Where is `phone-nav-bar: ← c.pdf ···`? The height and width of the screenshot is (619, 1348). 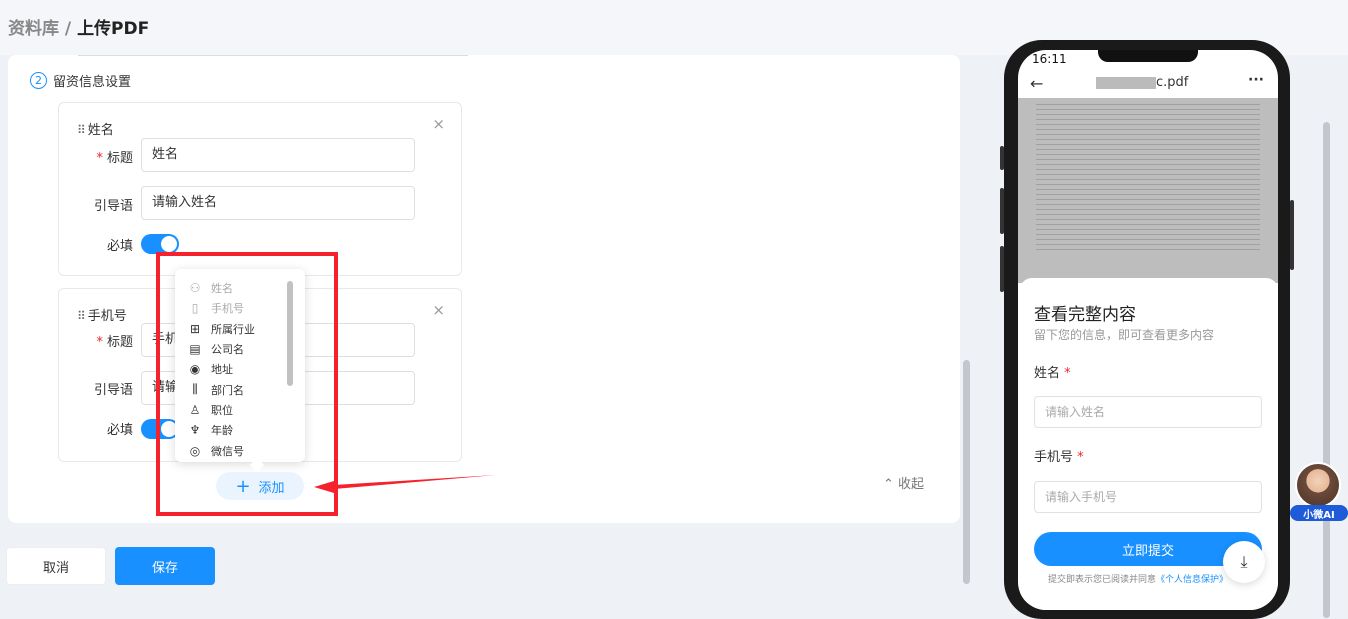
phone-nav-bar: ← c.pdf ··· is located at coordinates (1148, 85).